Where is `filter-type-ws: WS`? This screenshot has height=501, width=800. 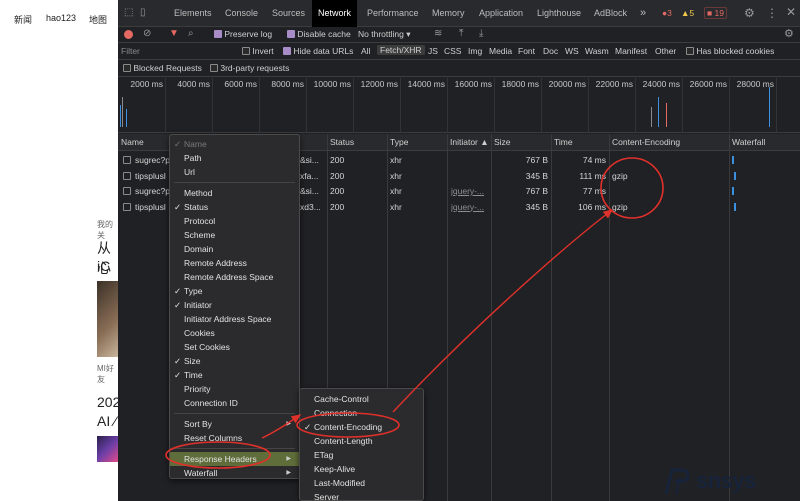
filter-type-ws: WS is located at coordinates (572, 51).